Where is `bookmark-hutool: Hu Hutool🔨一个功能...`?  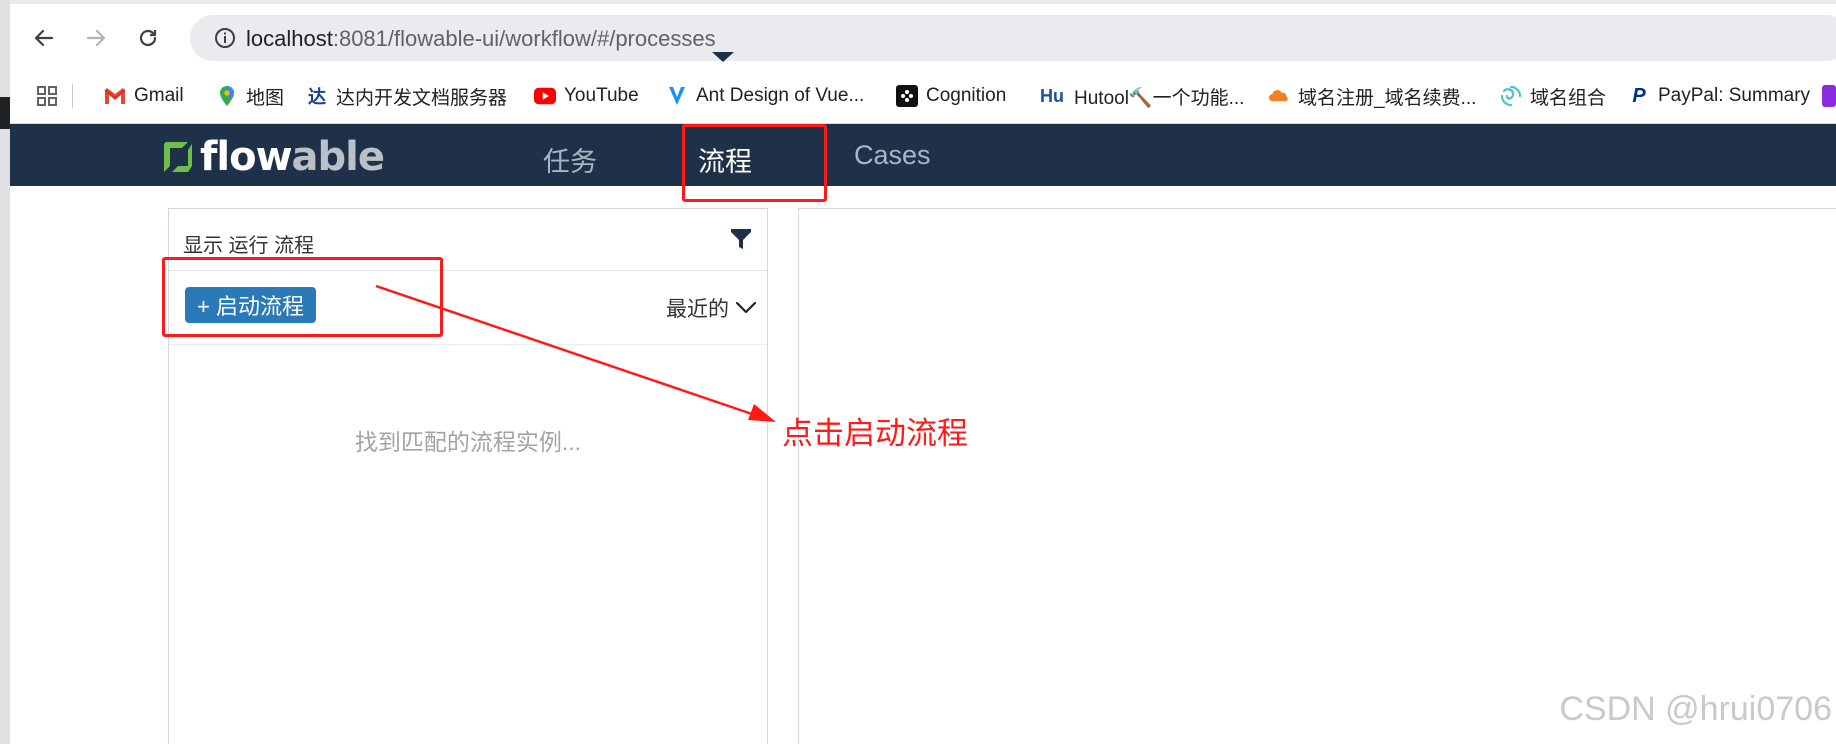
bookmark-hutool: Hu Hutool🔨一个功能... is located at coordinates (1141, 96).